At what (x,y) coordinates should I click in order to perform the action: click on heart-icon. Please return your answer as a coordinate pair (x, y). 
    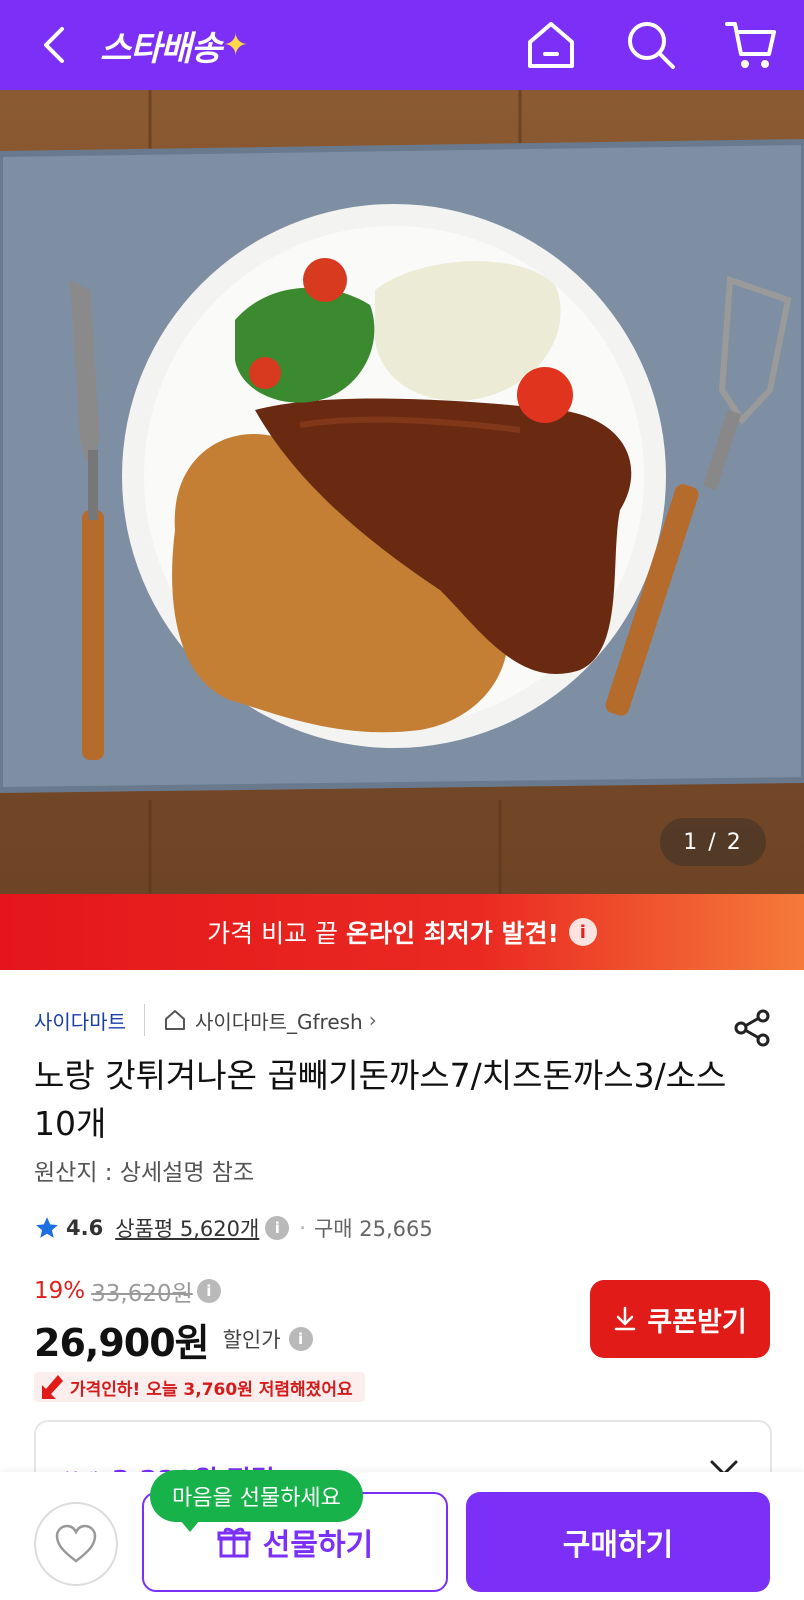
    Looking at the image, I should click on (76, 1543).